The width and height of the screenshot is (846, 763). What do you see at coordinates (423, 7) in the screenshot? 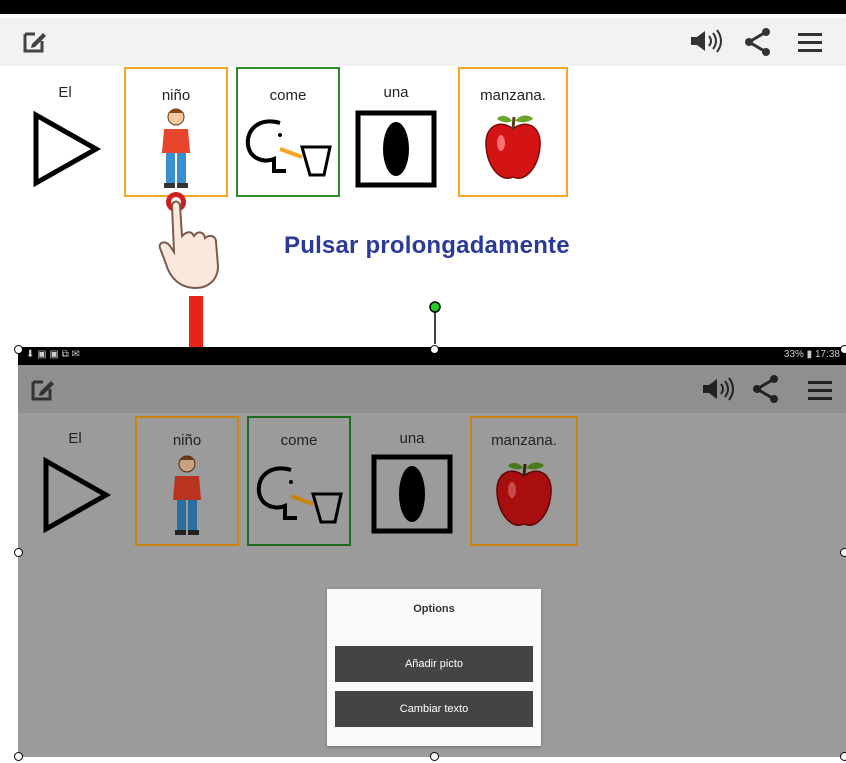
I see `top-status-bar` at bounding box center [423, 7].